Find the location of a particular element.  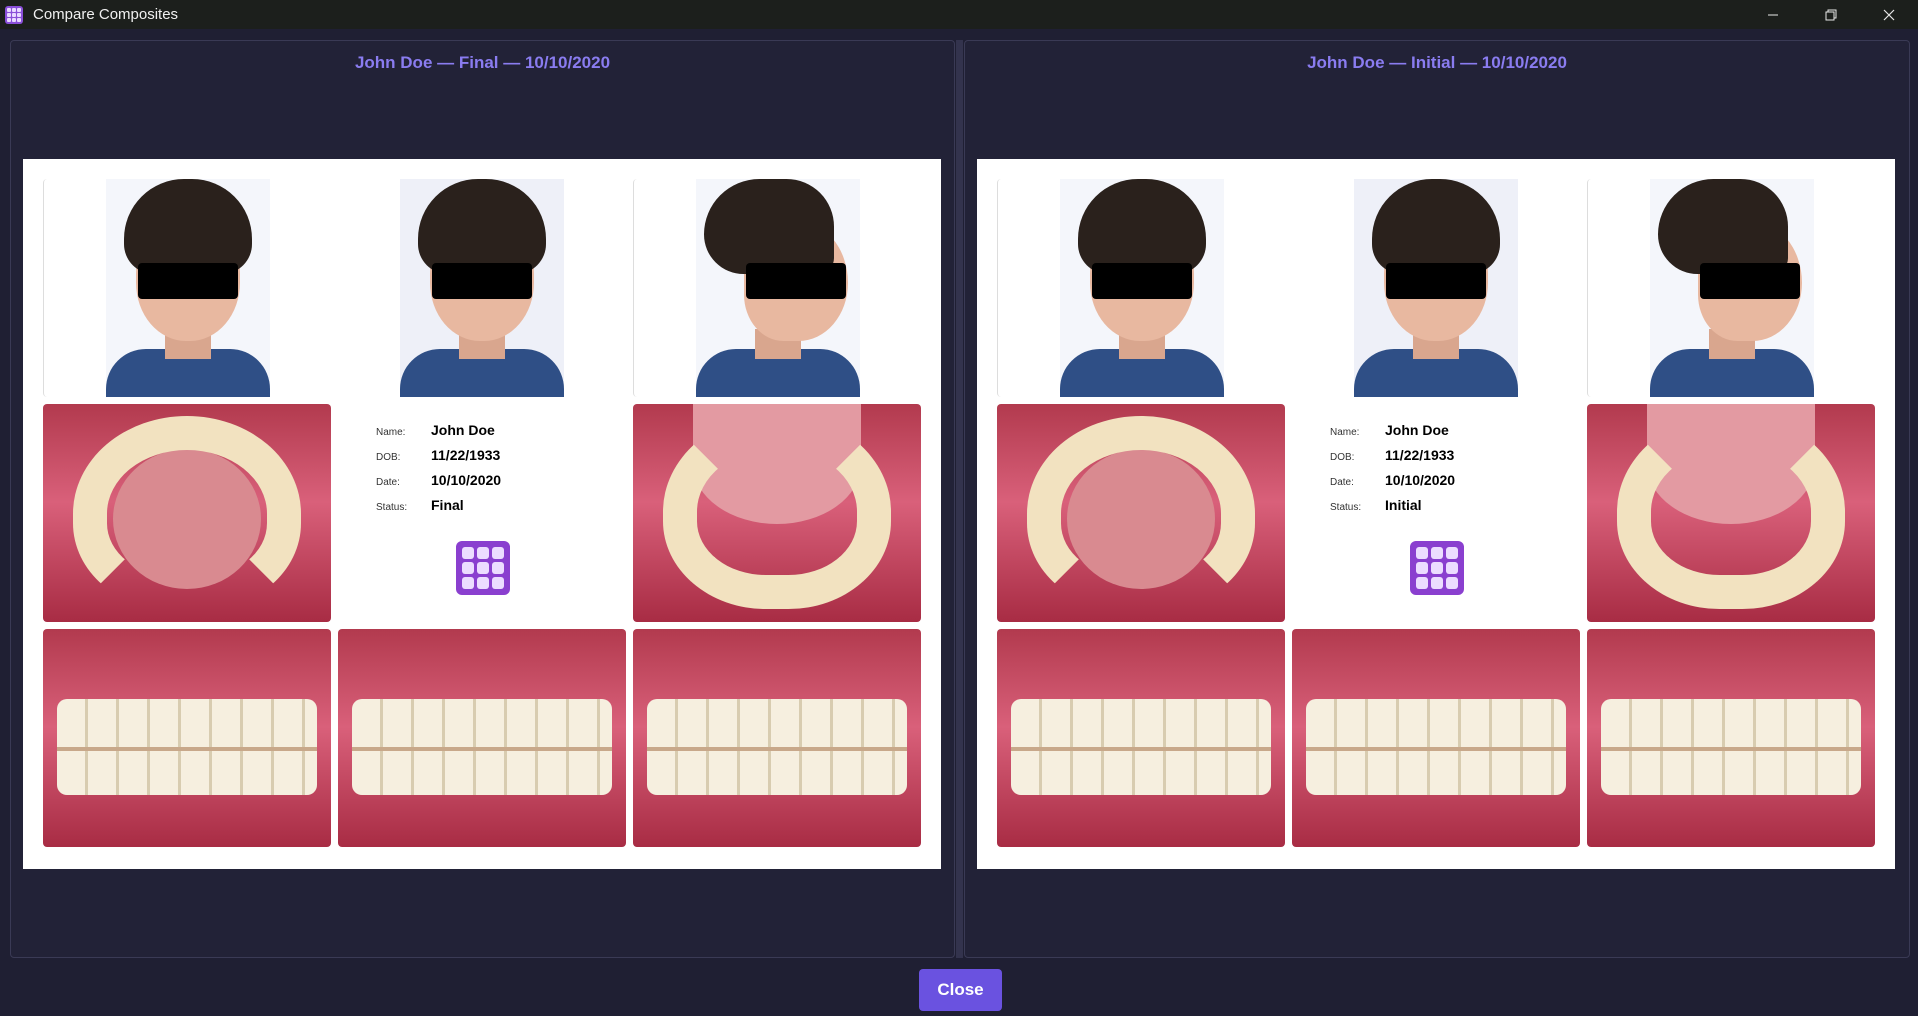

close-icon is located at coordinates (1889, 14).